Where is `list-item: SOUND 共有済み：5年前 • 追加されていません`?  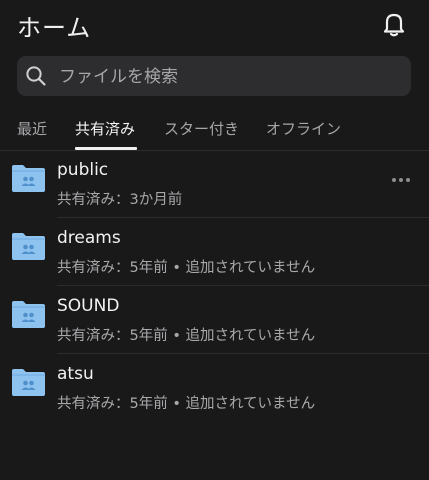
list-item: SOUND 共有済み：5年前 • 追加されていません is located at coordinates (214, 320).